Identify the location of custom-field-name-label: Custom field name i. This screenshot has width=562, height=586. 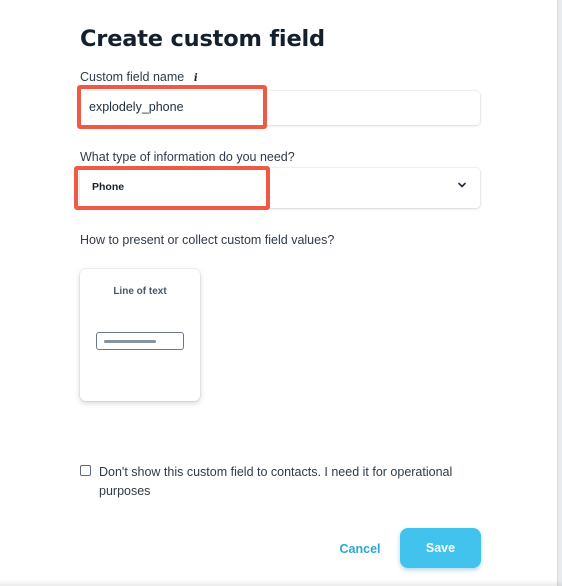
(140, 77).